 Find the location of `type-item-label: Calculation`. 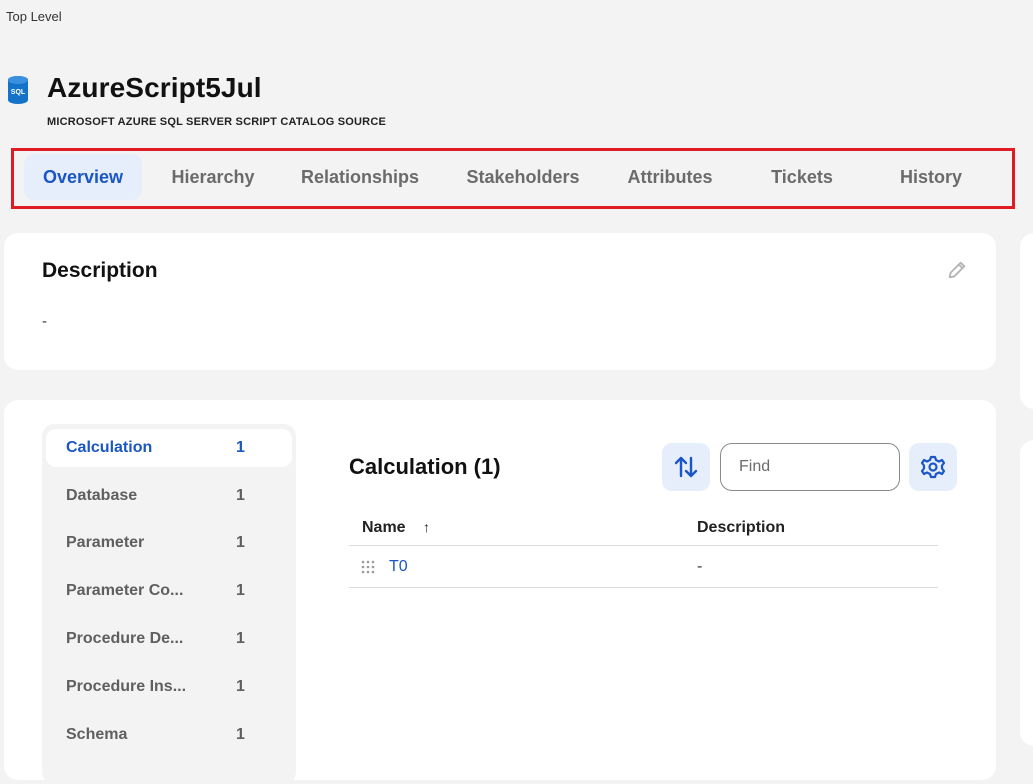

type-item-label: Calculation is located at coordinates (109, 447).